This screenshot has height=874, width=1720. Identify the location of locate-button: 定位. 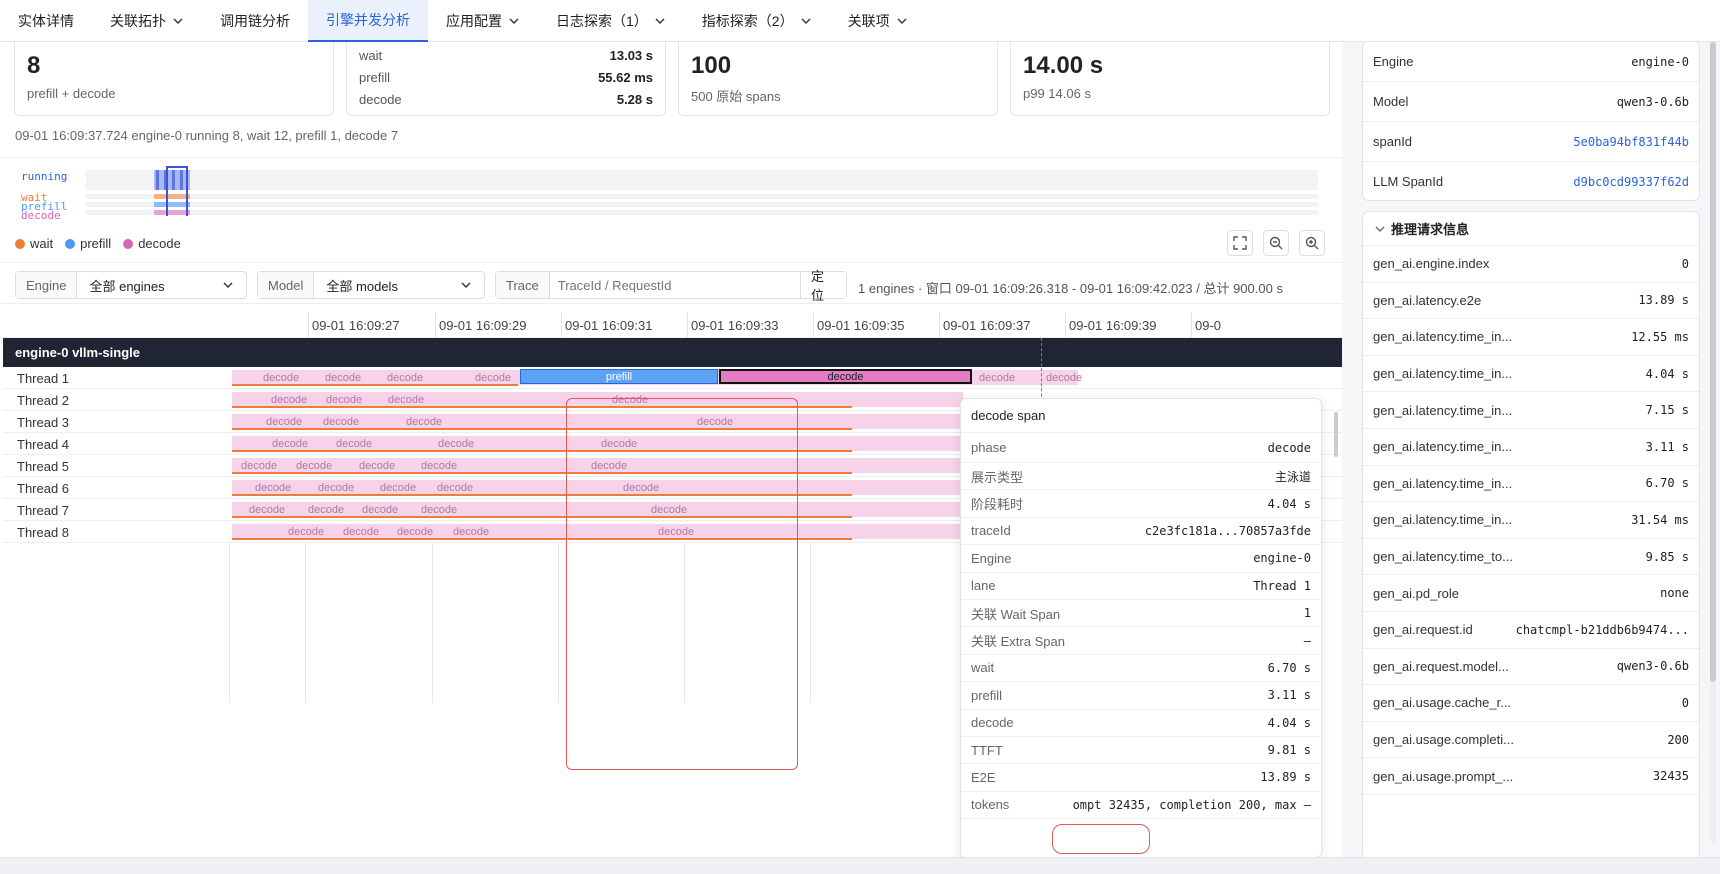
(823, 286).